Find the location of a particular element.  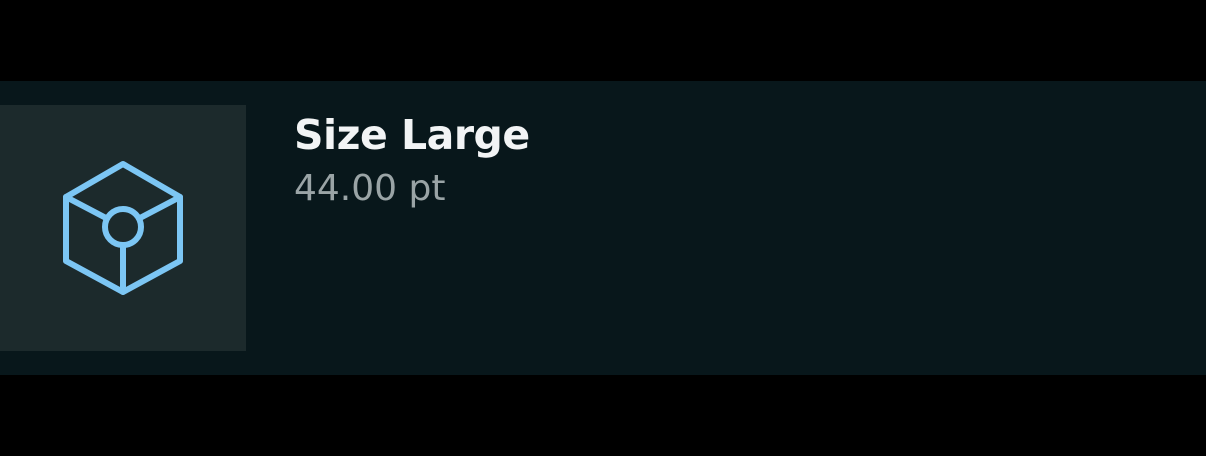

item-text: Size Large 44.00 pt is located at coordinates (412, 162).